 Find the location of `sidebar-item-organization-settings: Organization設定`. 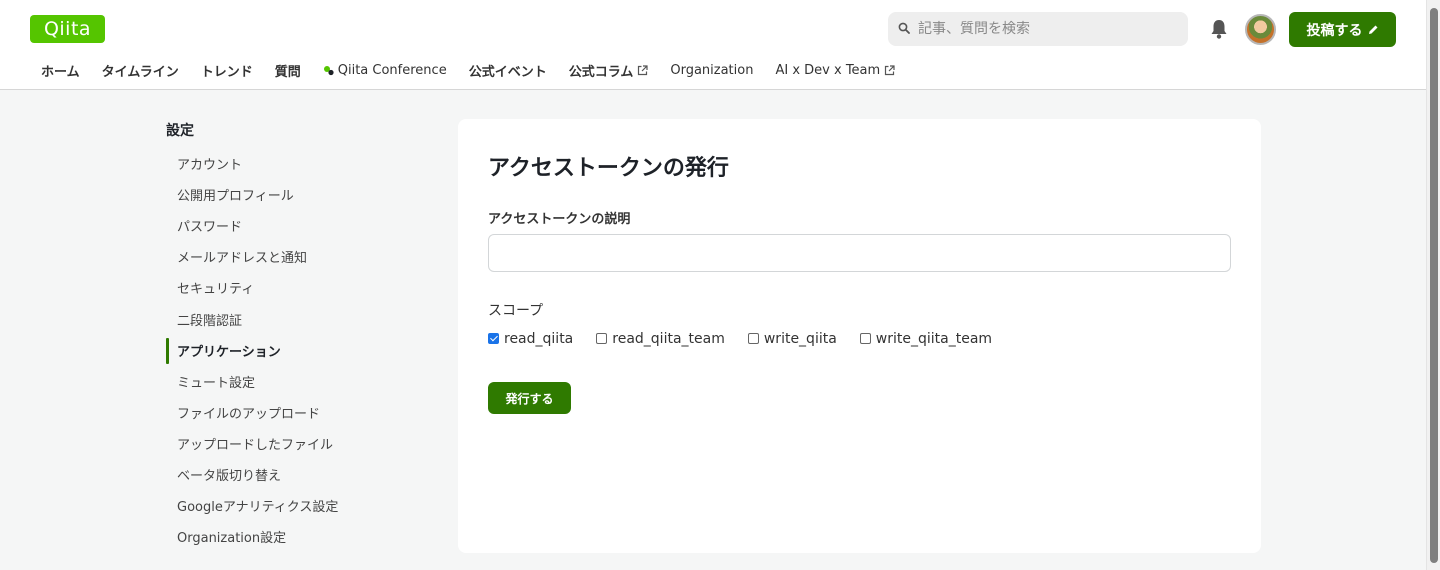

sidebar-item-organization-settings: Organization設定 is located at coordinates (296, 536).